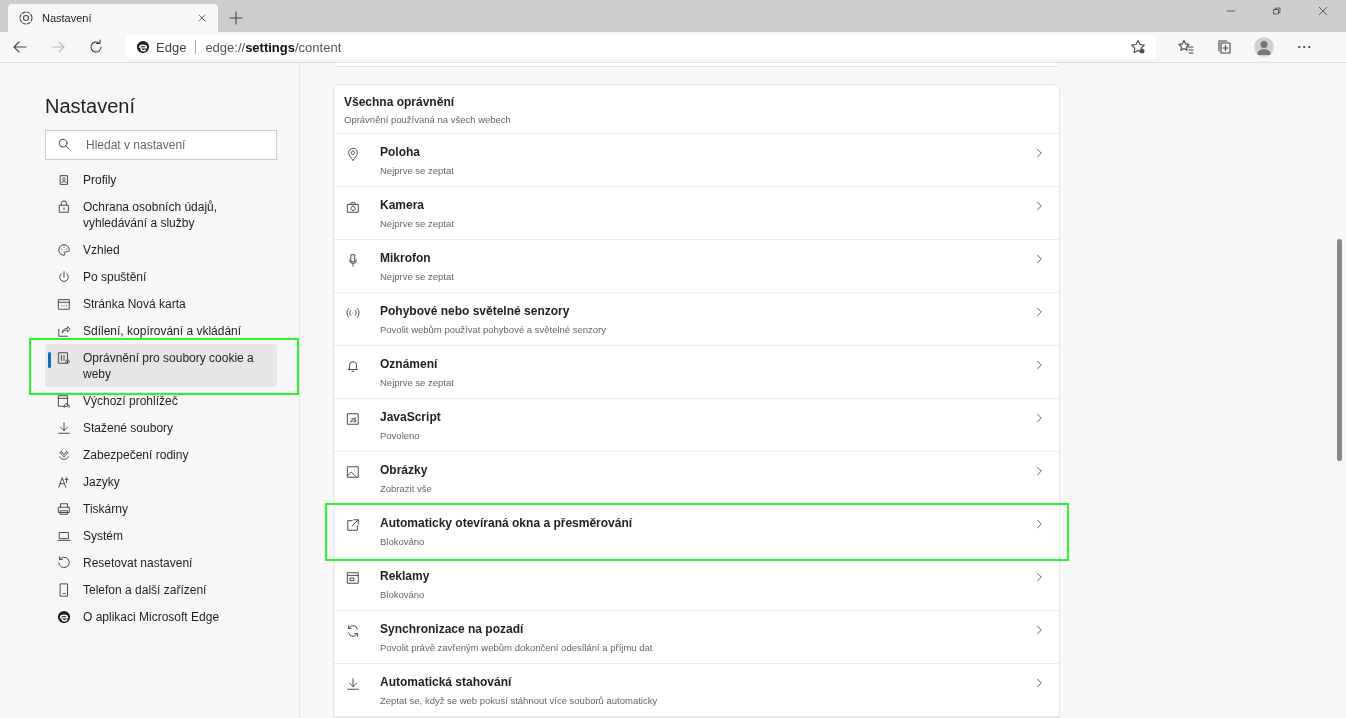  I want to click on cookie-settings-icon, so click(64, 358).